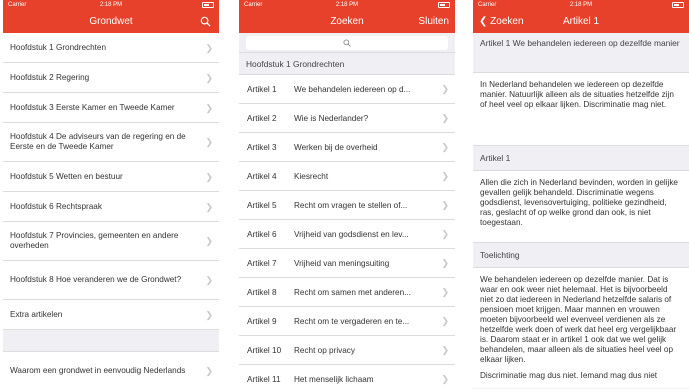 This screenshot has width=689, height=389. I want to click on article-row: Artikel 10 Recht op privacy ❯, so click(347, 350).